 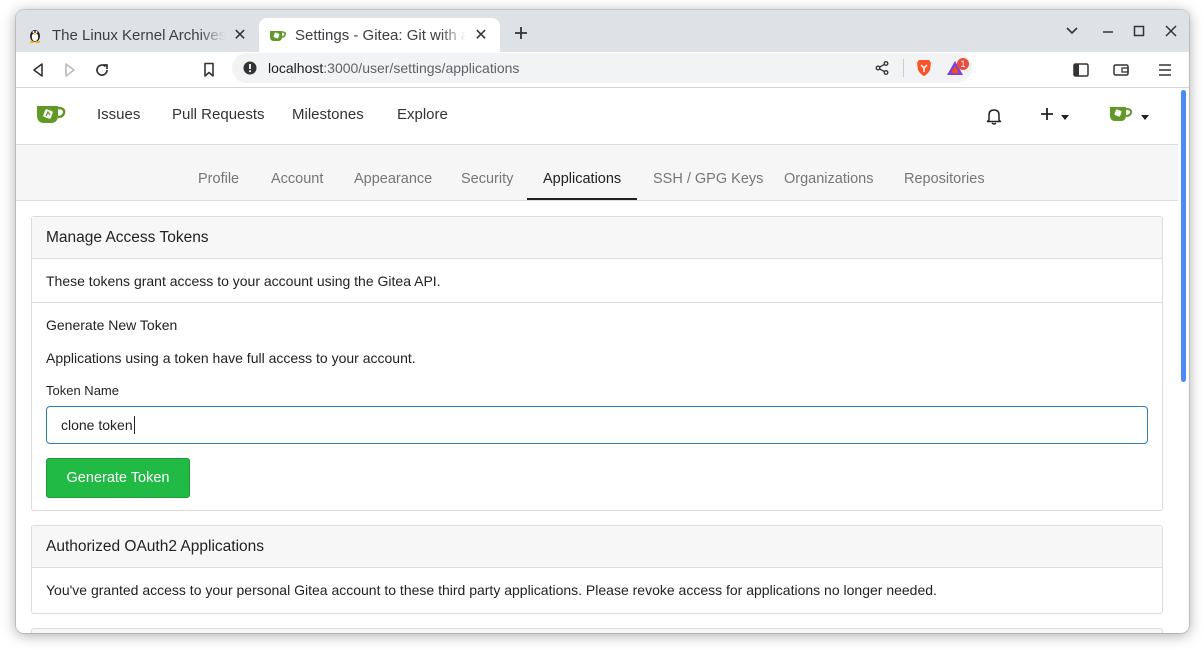 What do you see at coordinates (1081, 70) in the screenshot?
I see `sidebar-toggle-icon` at bounding box center [1081, 70].